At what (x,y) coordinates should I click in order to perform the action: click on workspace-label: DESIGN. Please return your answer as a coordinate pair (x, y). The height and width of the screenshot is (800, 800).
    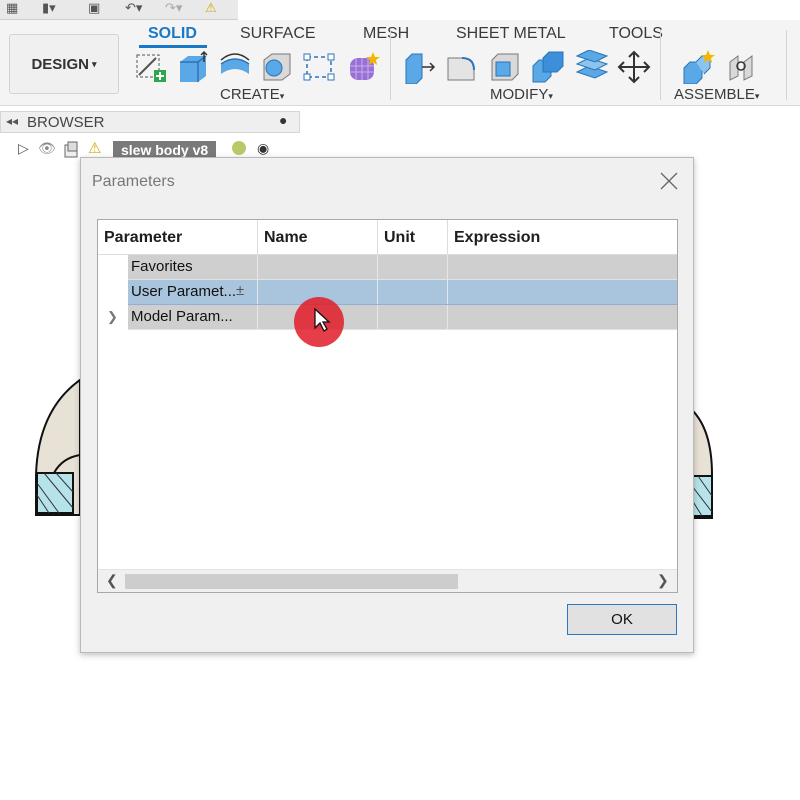
    Looking at the image, I should click on (60, 64).